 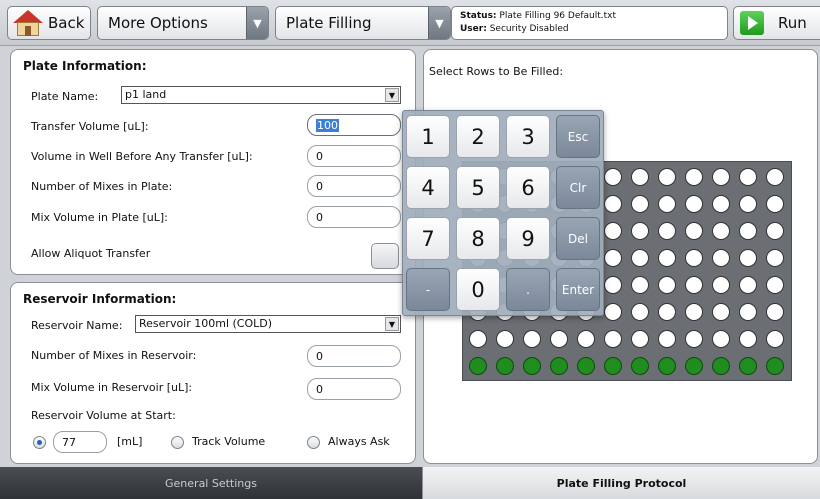 What do you see at coordinates (528, 289) in the screenshot?
I see `key-decimal: .` at bounding box center [528, 289].